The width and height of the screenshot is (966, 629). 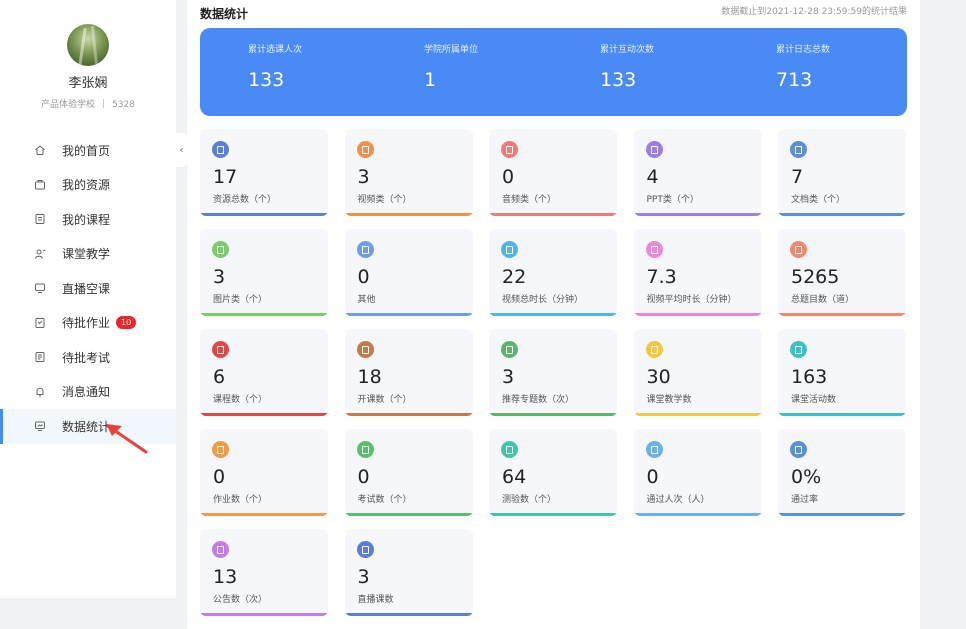 What do you see at coordinates (365, 249) in the screenshot?
I see `other-icon` at bounding box center [365, 249].